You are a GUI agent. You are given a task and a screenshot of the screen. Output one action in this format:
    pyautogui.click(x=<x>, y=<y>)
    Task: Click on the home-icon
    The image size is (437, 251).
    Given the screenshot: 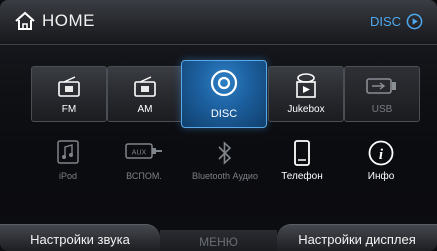 What is the action you would take?
    pyautogui.click(x=25, y=21)
    